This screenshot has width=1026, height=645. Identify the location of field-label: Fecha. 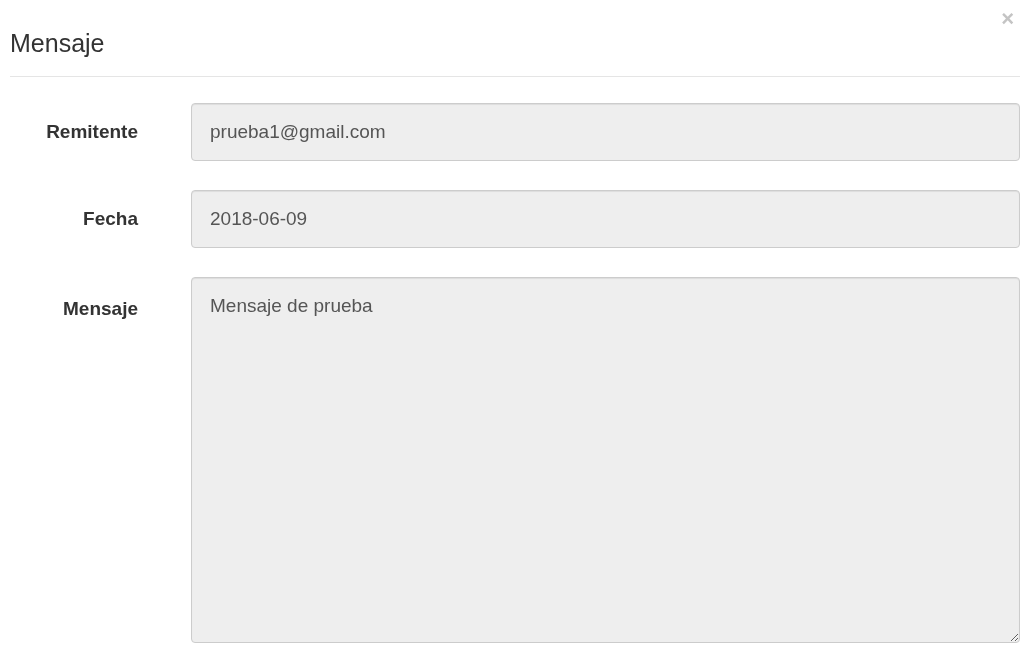
(110, 218).